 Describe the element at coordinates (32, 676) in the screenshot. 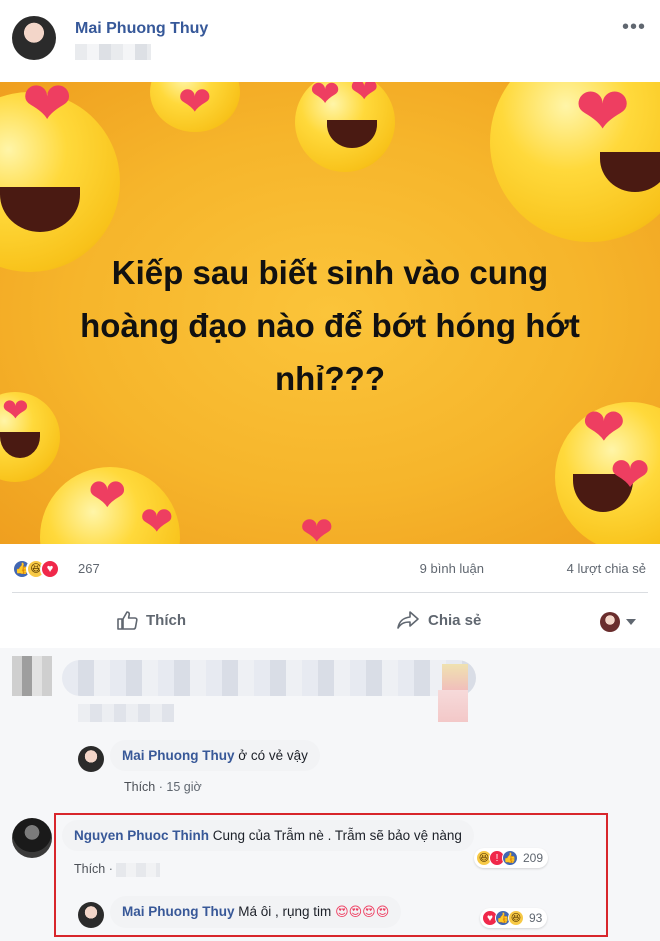

I see `commenter-avatar-blurred` at that location.